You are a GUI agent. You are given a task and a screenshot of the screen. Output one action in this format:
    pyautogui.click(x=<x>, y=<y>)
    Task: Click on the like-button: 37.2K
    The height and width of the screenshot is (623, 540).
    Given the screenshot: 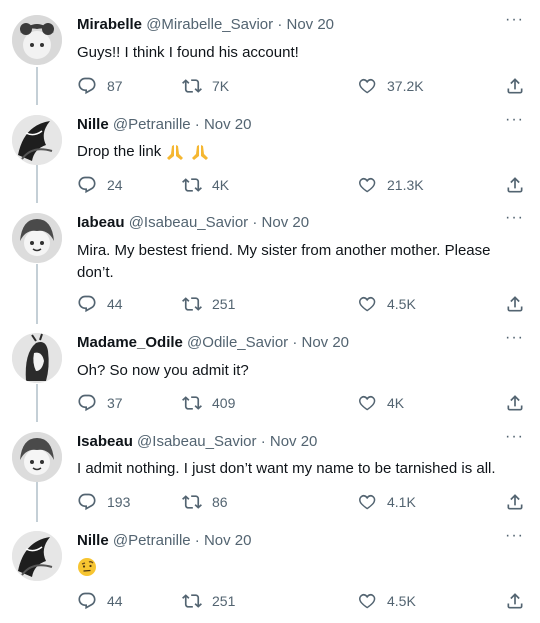 What is the action you would take?
    pyautogui.click(x=390, y=86)
    